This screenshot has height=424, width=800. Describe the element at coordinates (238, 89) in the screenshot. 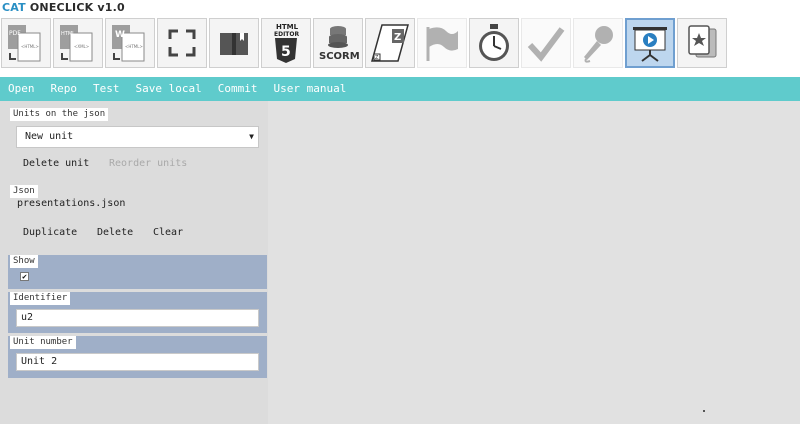

I see `menu-commit: Commit` at that location.